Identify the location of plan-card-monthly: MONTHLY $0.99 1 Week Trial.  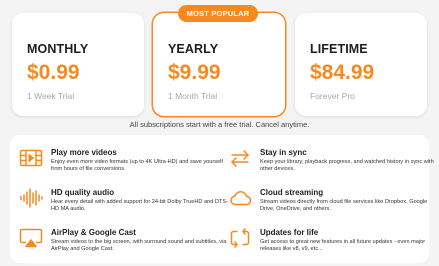
(78, 64).